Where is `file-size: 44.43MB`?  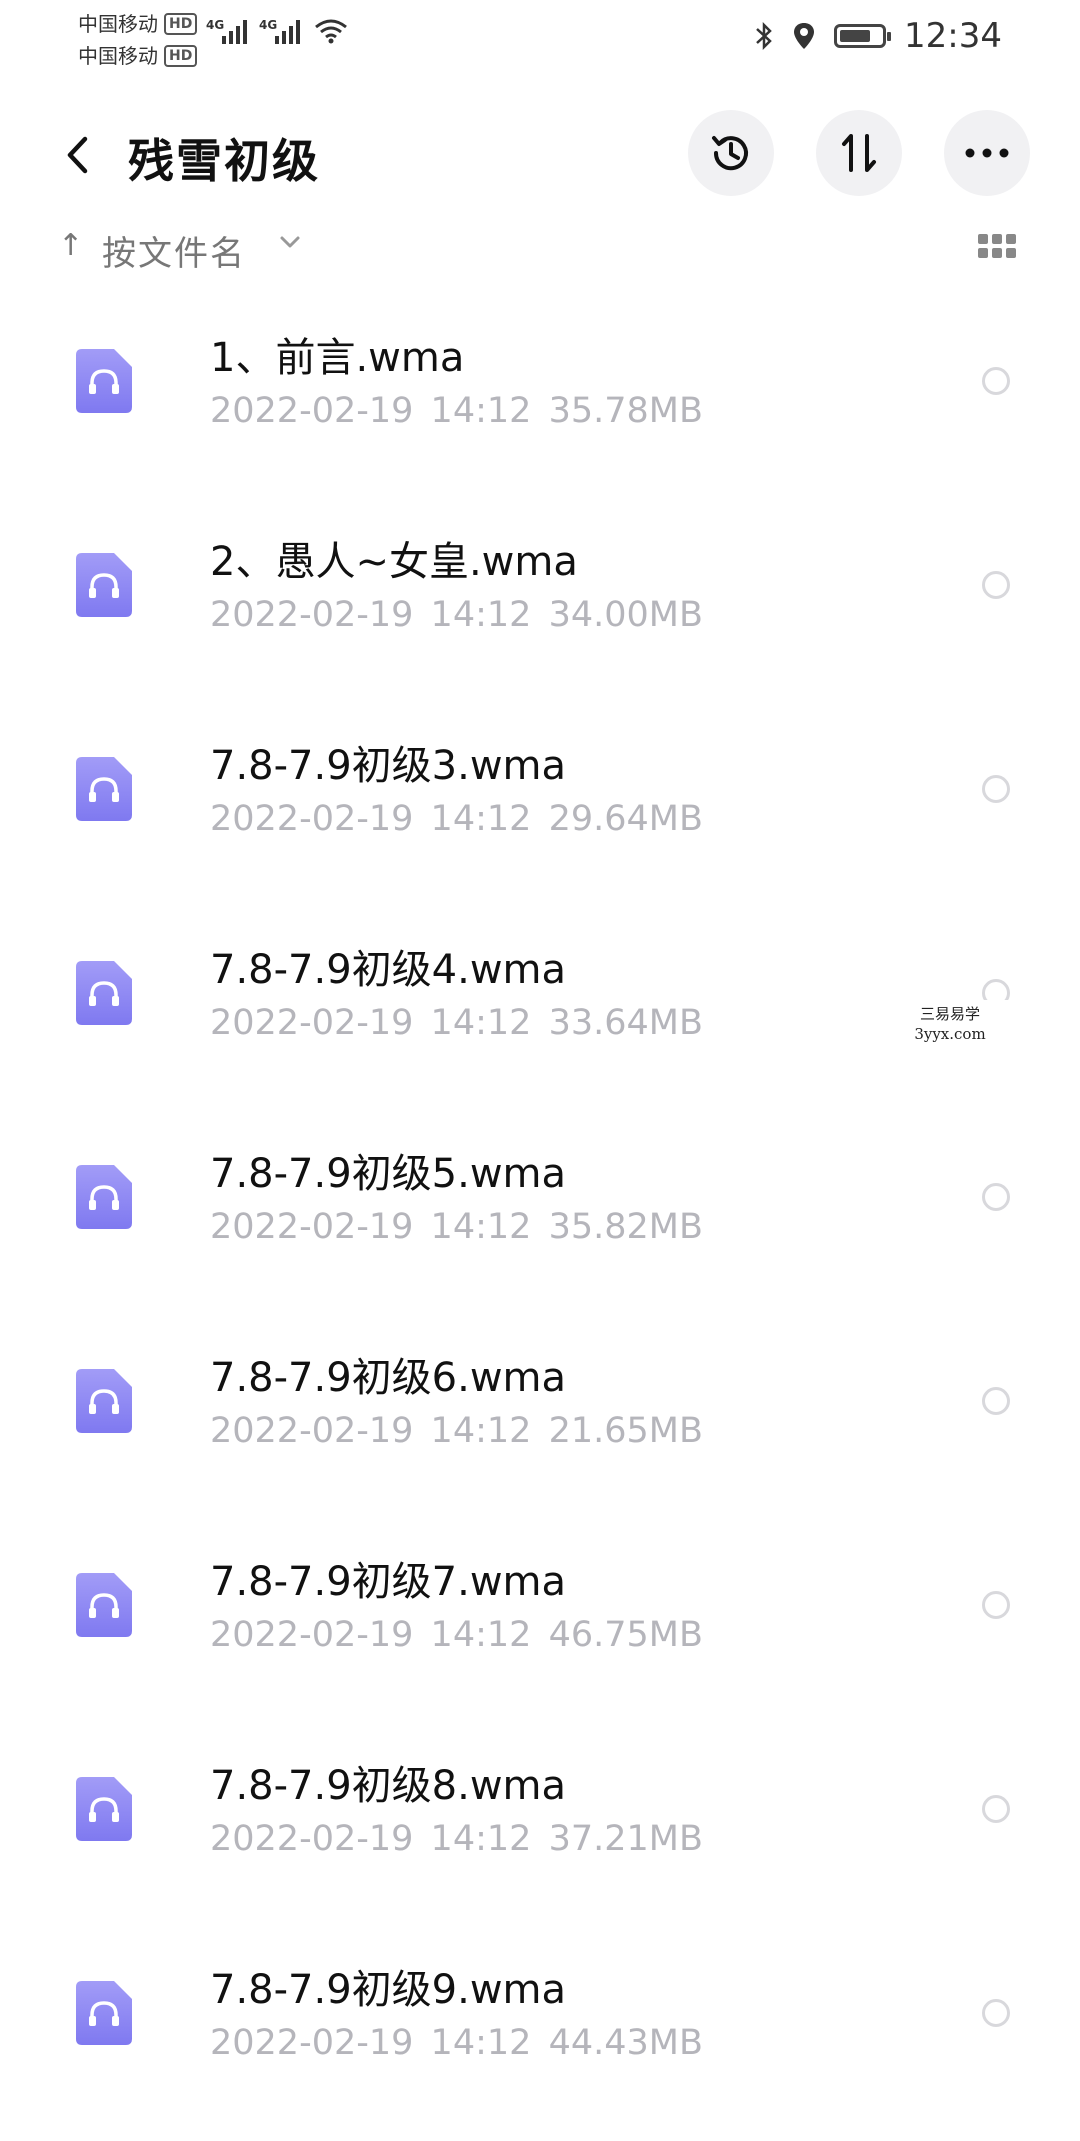
file-size: 44.43MB is located at coordinates (625, 2043).